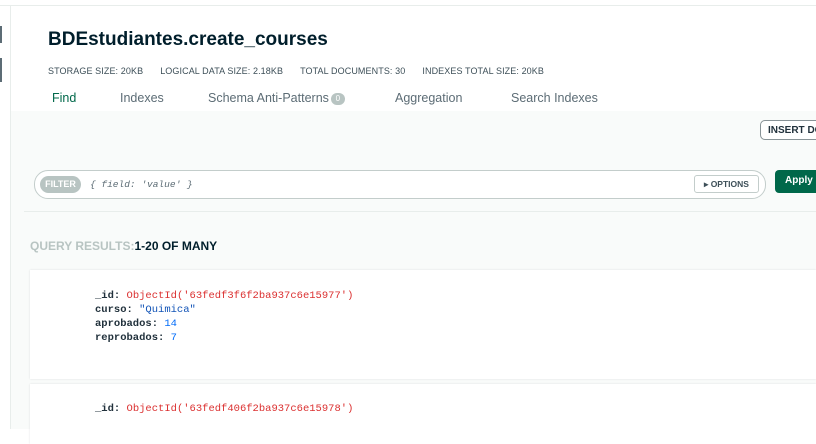  What do you see at coordinates (380, 184) in the screenshot?
I see `filter-input` at bounding box center [380, 184].